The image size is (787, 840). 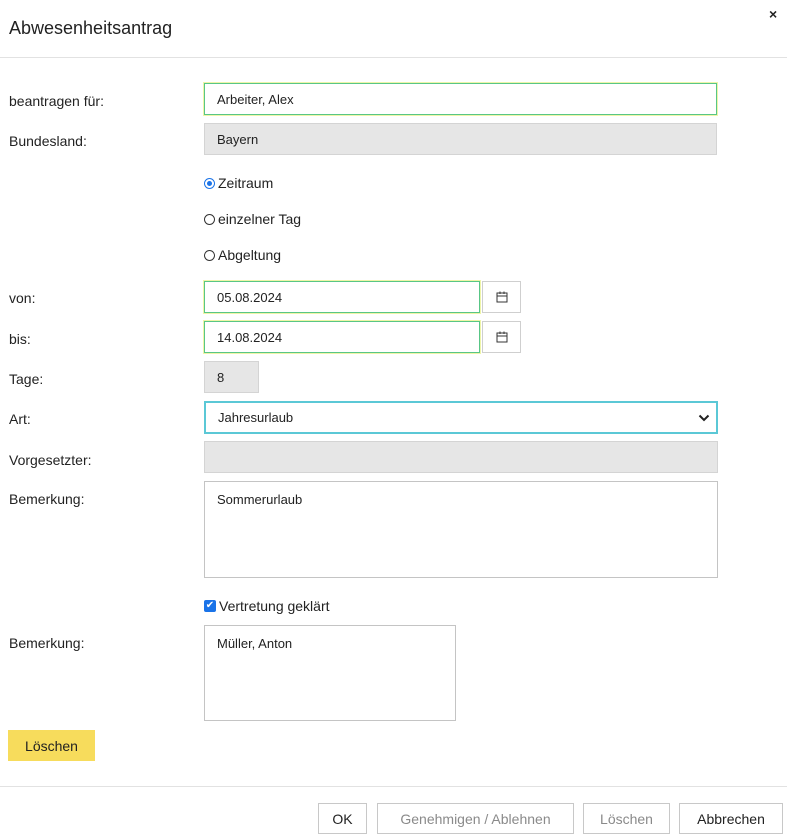 What do you see at coordinates (773, 14) in the screenshot?
I see `close-icon: ×` at bounding box center [773, 14].